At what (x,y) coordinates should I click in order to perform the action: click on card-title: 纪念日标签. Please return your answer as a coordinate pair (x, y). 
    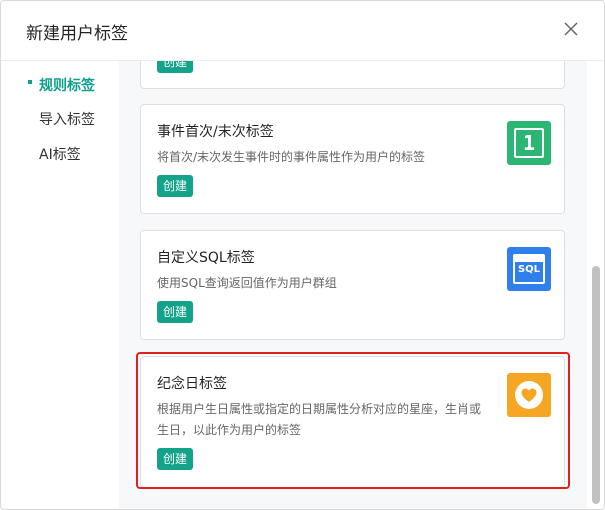
    Looking at the image, I should click on (192, 384).